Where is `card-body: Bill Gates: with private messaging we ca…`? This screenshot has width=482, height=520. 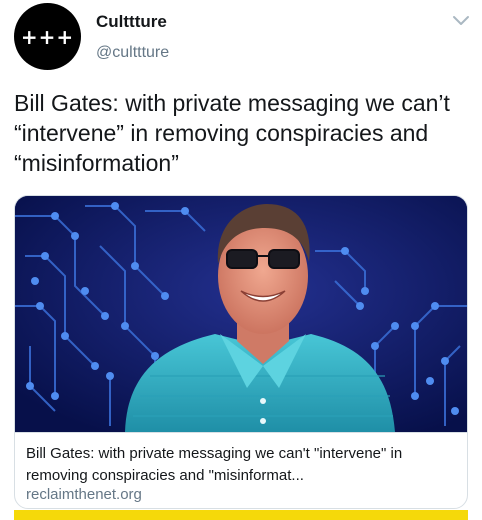 card-body: Bill Gates: with private messaging we ca… is located at coordinates (241, 470).